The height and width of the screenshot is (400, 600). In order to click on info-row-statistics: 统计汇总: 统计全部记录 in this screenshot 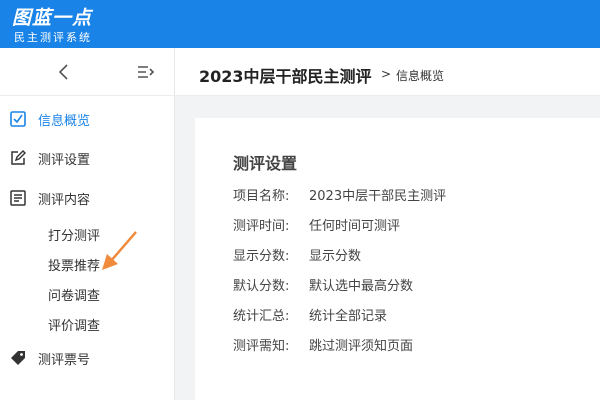, I will do `click(310, 314)`.